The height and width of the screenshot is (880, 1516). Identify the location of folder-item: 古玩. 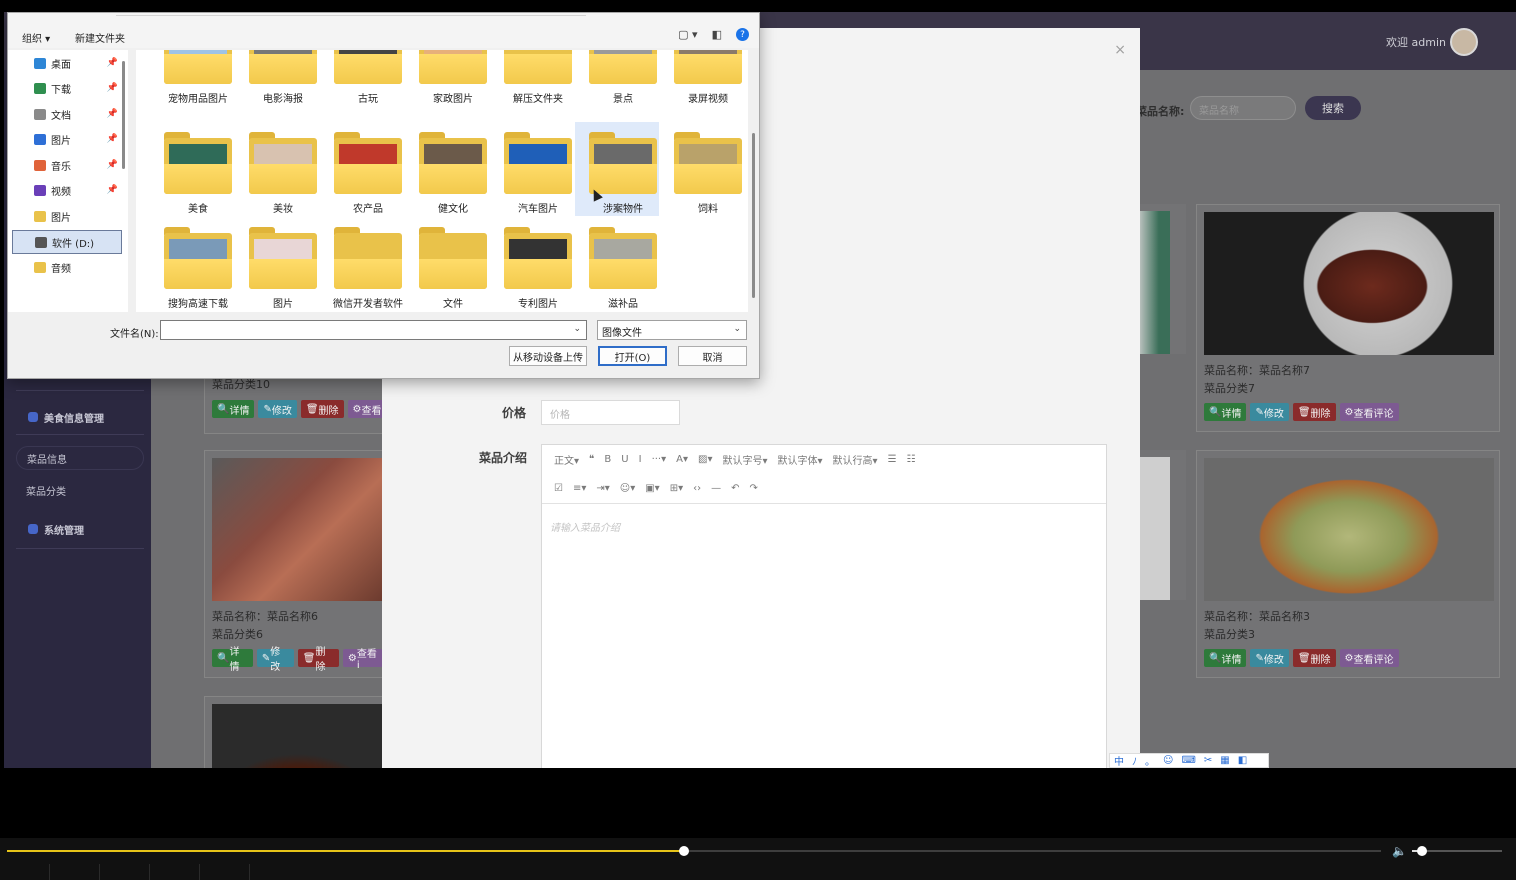
(362, 78).